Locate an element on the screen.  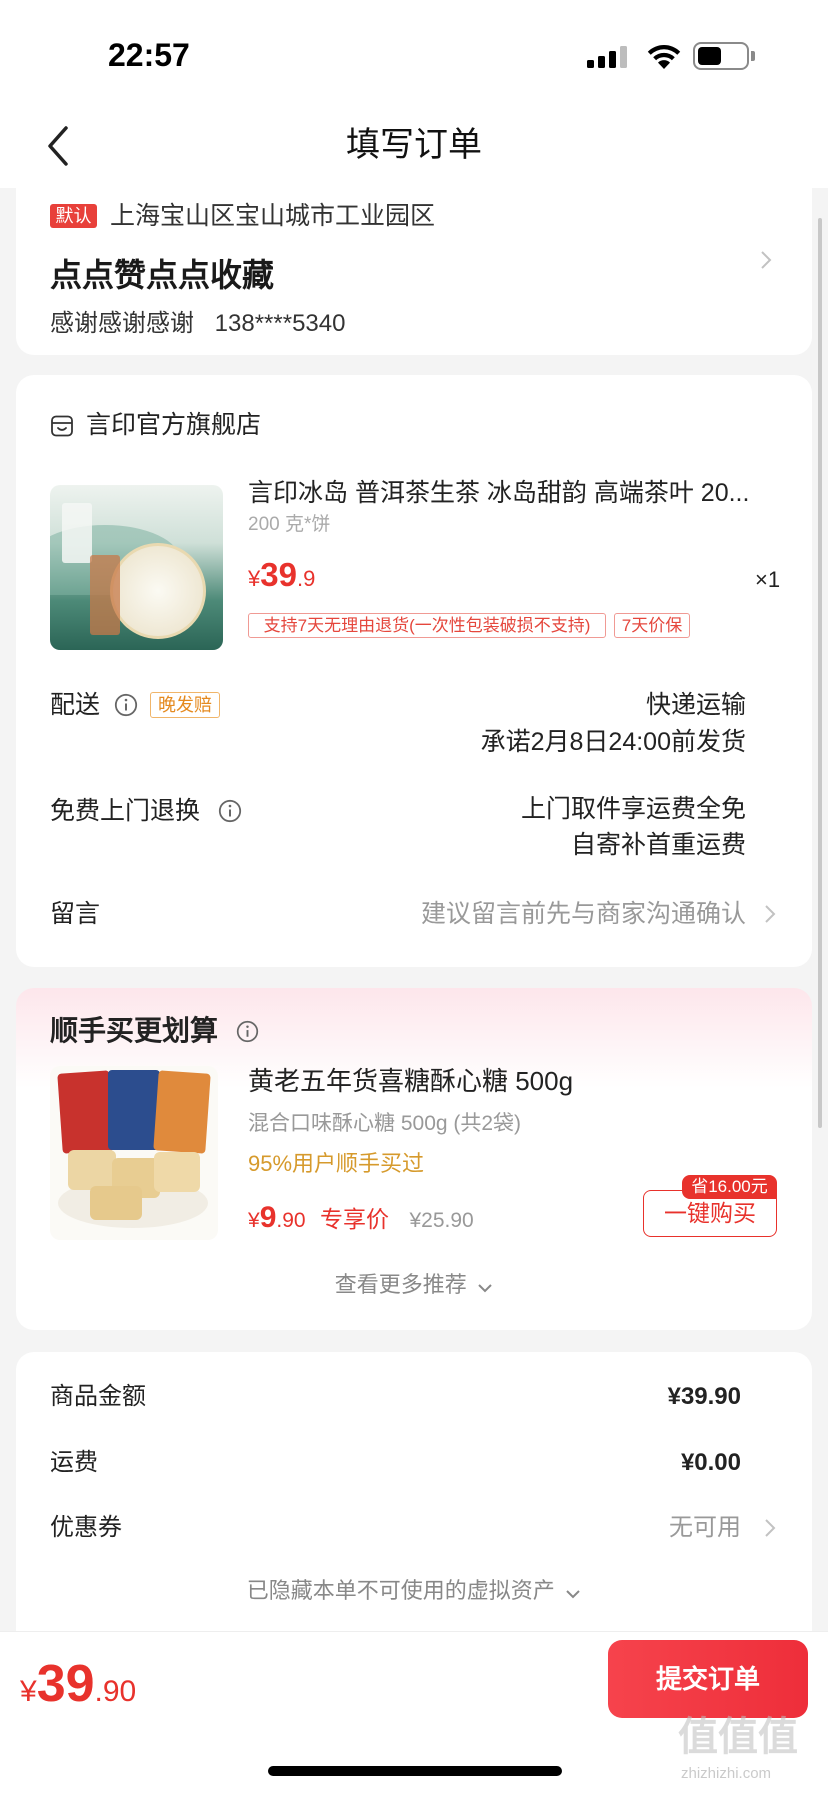
message-placeholder: 建议留言前先与商家沟通确认 is located at coordinates (583, 914).